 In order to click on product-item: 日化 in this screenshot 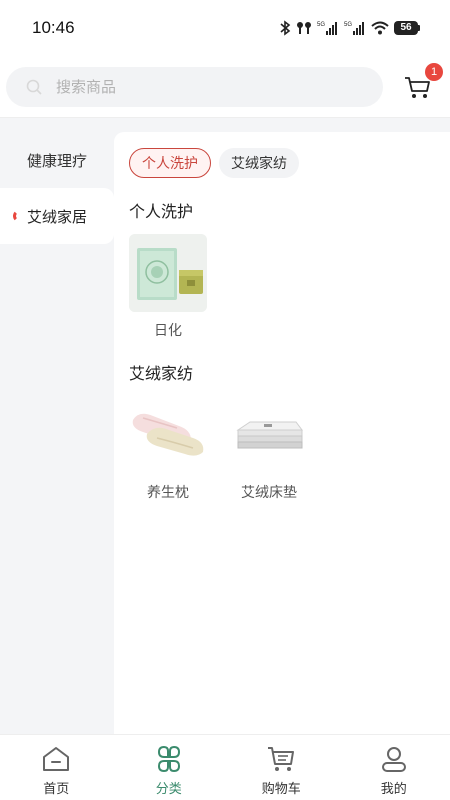, I will do `click(168, 287)`.